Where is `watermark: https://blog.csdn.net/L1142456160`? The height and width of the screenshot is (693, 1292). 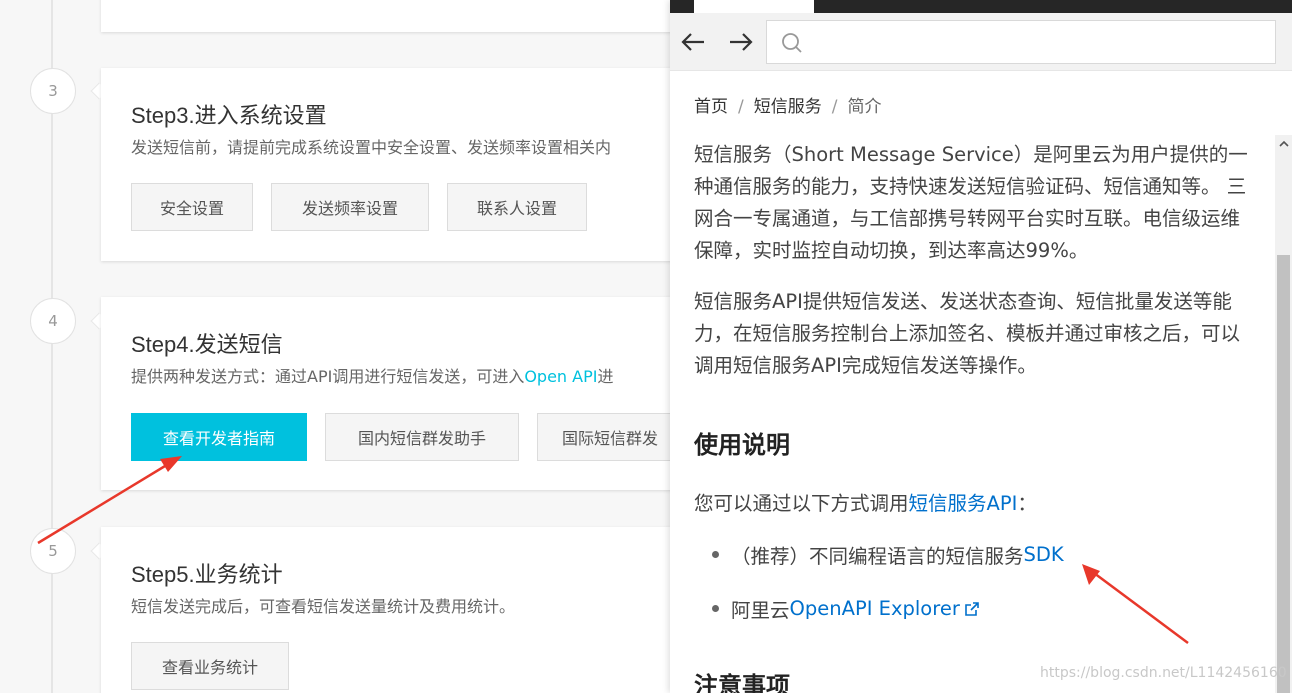 watermark: https://blog.csdn.net/L1142456160 is located at coordinates (1163, 673).